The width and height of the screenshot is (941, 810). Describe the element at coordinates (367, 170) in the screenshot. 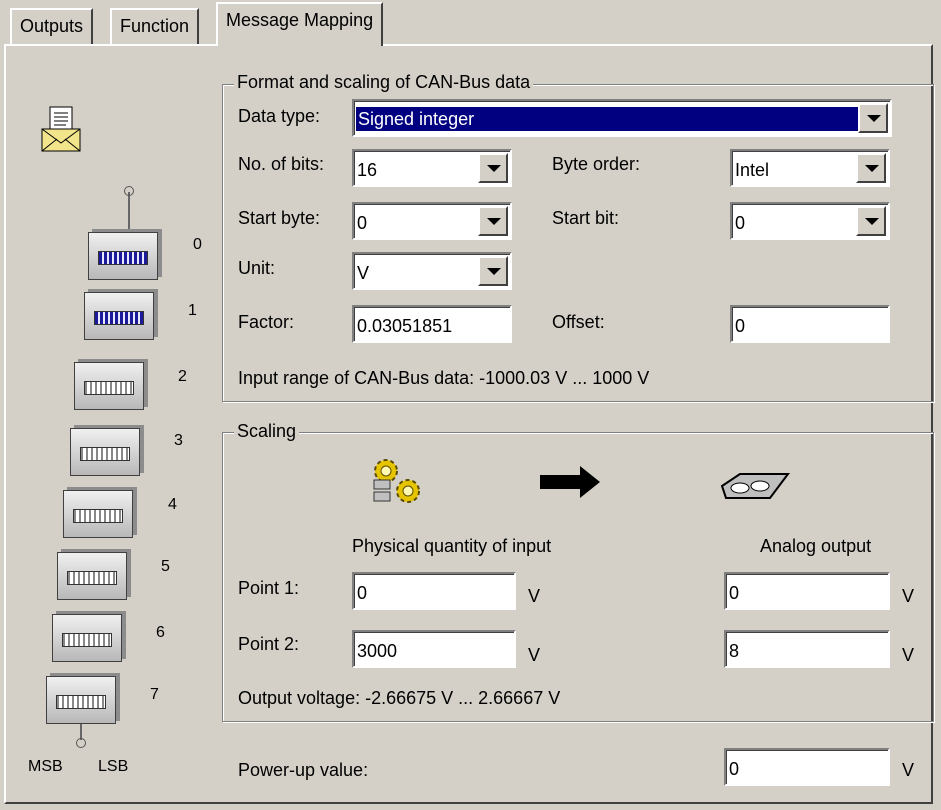

I see `bits-value: 16` at that location.